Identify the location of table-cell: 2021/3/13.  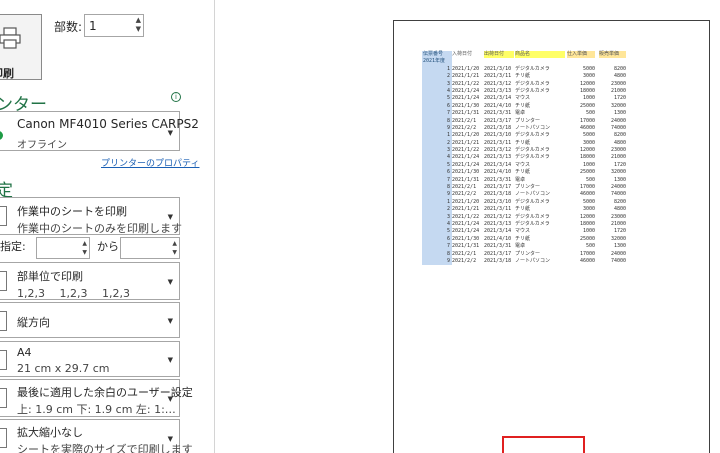
(498, 90).